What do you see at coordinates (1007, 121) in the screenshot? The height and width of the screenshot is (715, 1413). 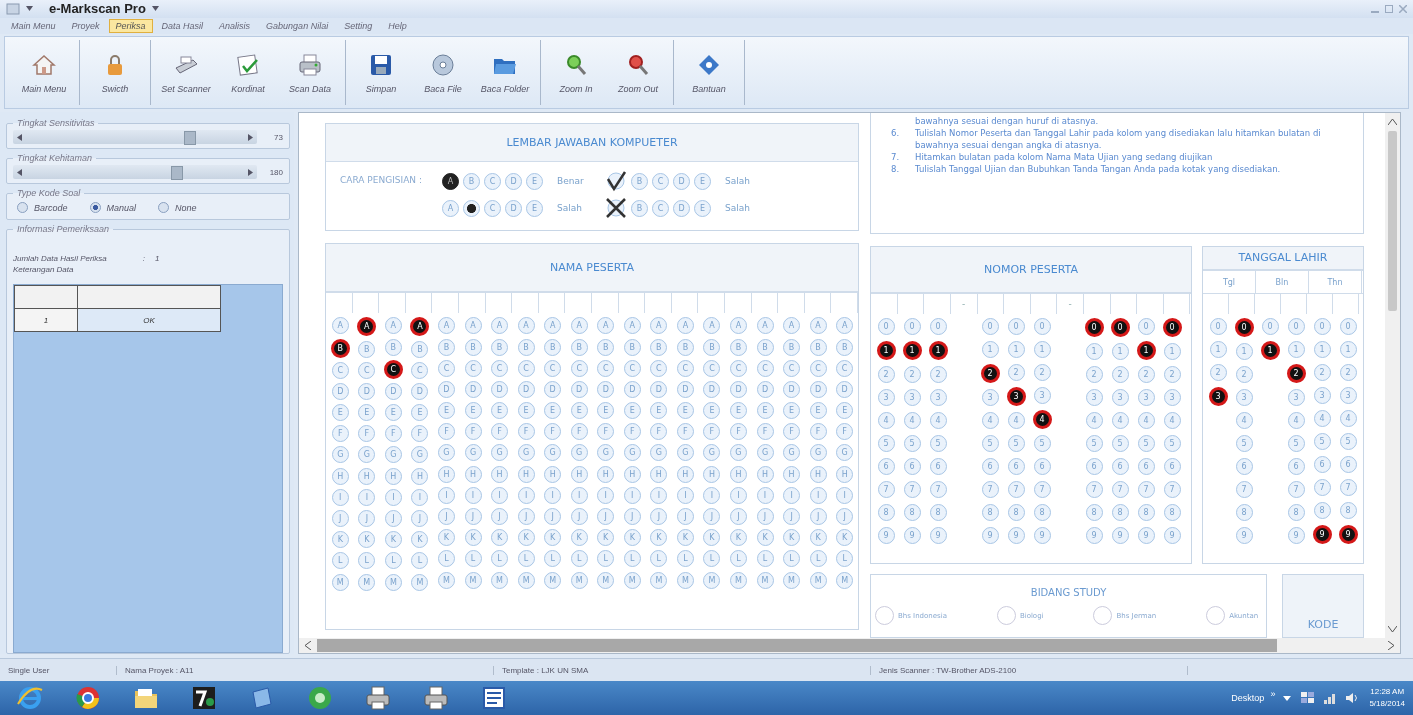 I see `instruction-text: bawahnya sesuai dengan huruf di atasnya.` at bounding box center [1007, 121].